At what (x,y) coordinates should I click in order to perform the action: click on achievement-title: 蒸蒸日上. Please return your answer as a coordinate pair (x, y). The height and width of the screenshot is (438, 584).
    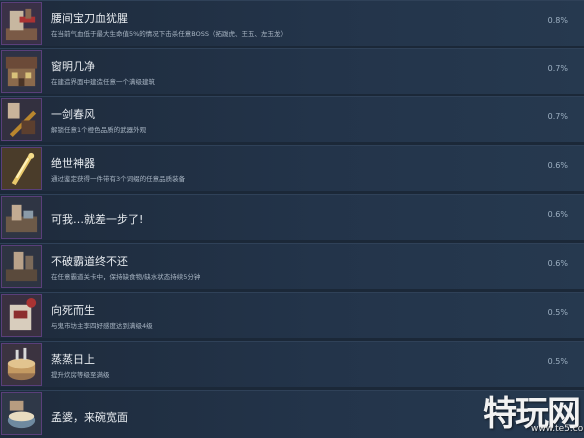
    Looking at the image, I should click on (73, 359).